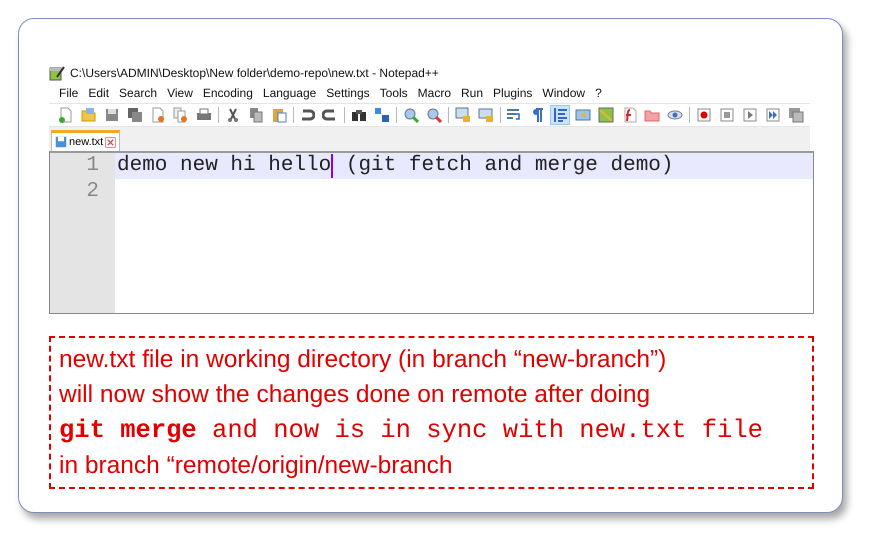 The image size is (880, 549). I want to click on code-text: (git fetch and merge demo), so click(509, 166).